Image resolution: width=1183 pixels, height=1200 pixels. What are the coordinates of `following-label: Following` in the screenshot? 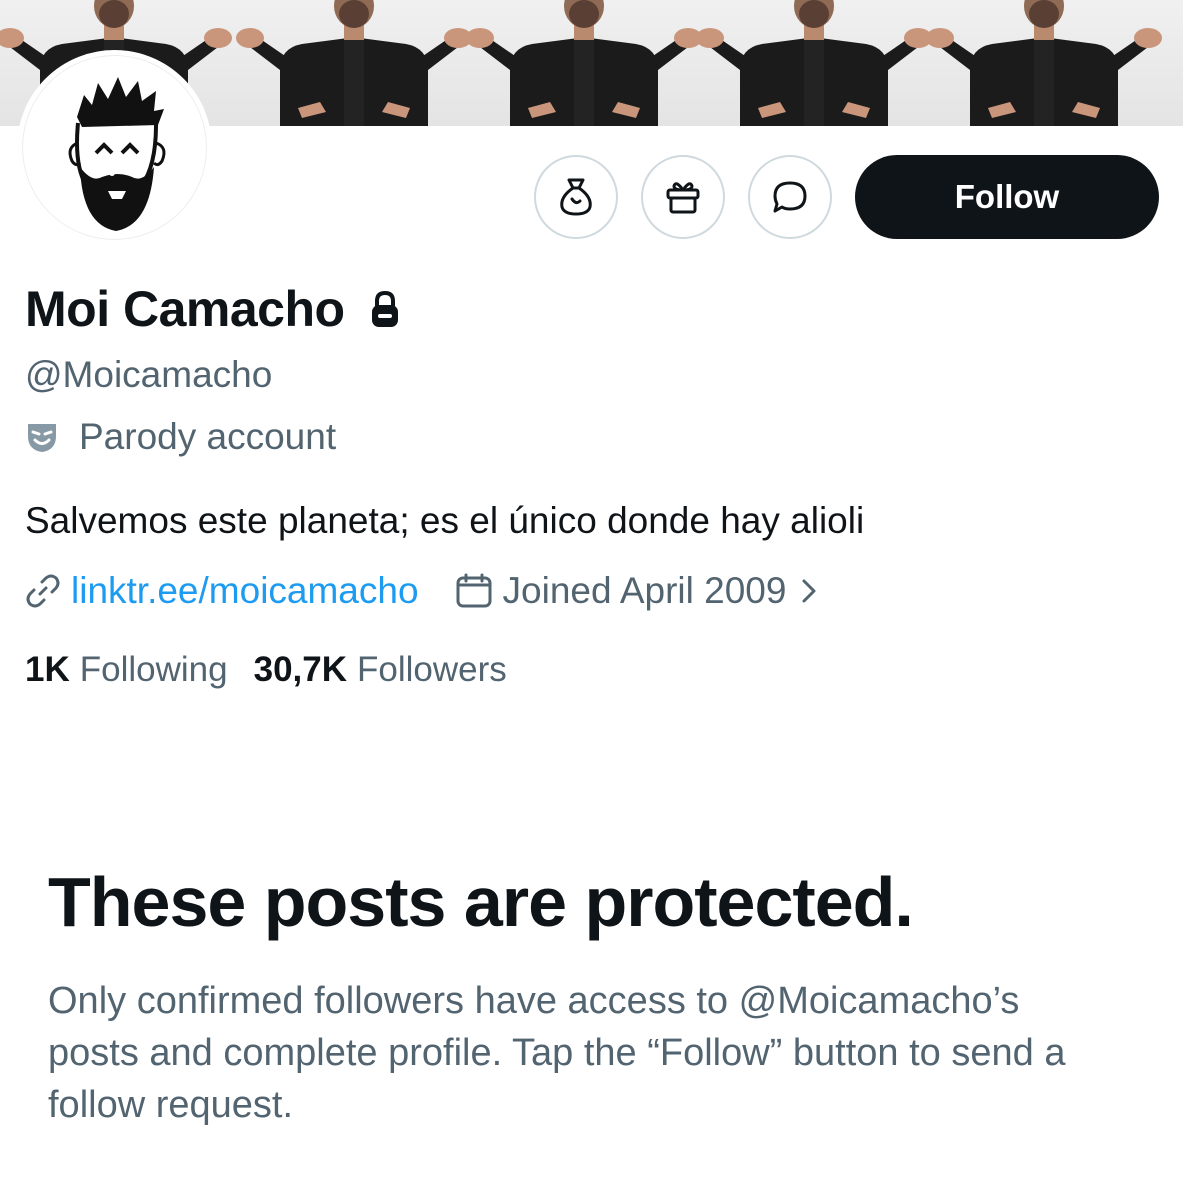 It's located at (153, 669).